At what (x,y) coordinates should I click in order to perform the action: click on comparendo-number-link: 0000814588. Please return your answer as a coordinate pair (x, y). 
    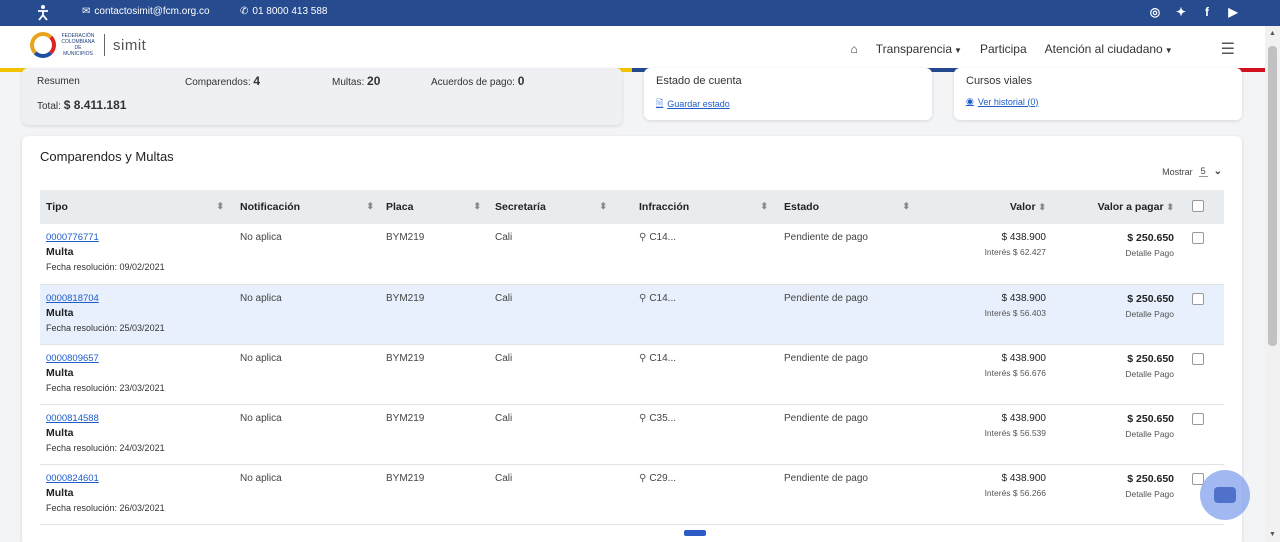
    Looking at the image, I should click on (137, 418).